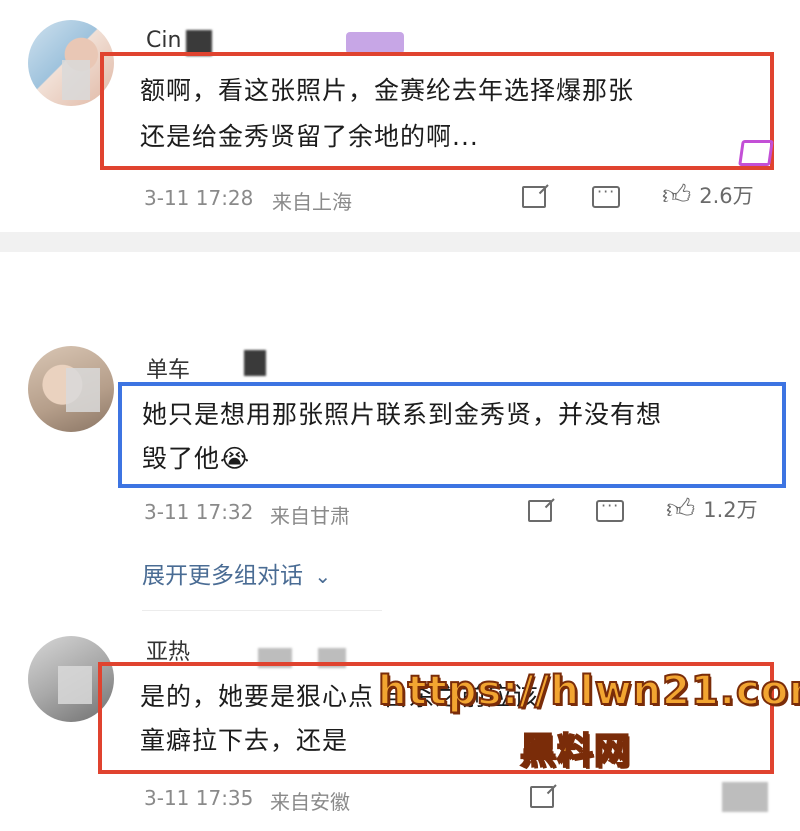 Image resolution: width=800 pixels, height=831 pixels. I want to click on comment-location: 来自上海, so click(312, 202).